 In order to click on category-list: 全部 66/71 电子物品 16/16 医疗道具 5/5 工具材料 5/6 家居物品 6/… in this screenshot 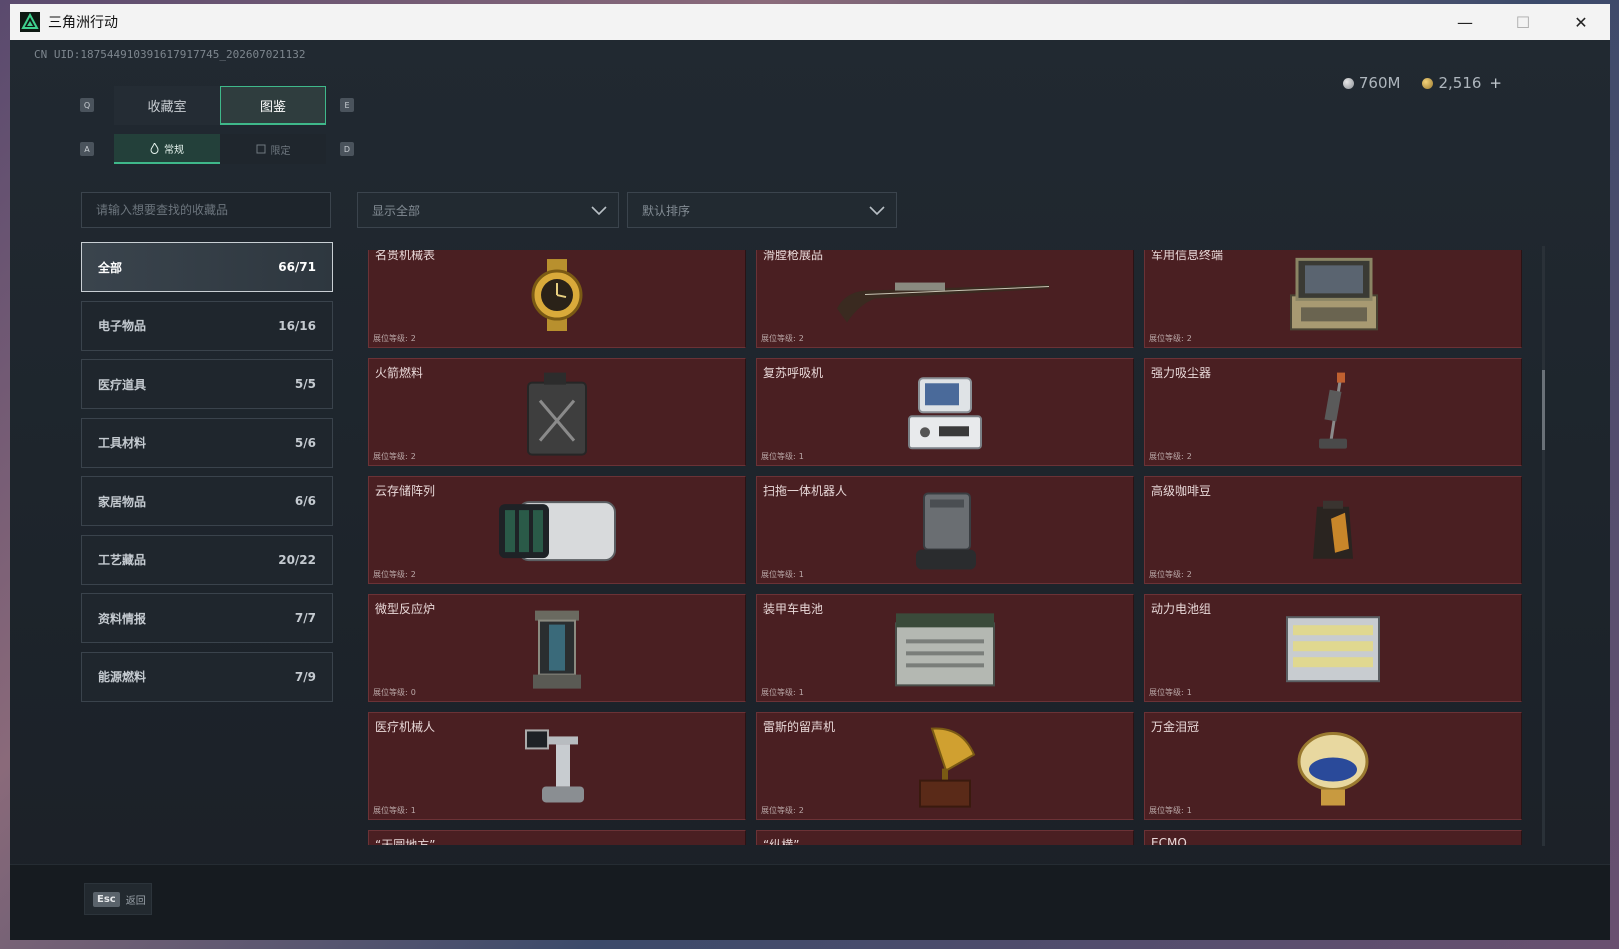, I will do `click(207, 476)`.